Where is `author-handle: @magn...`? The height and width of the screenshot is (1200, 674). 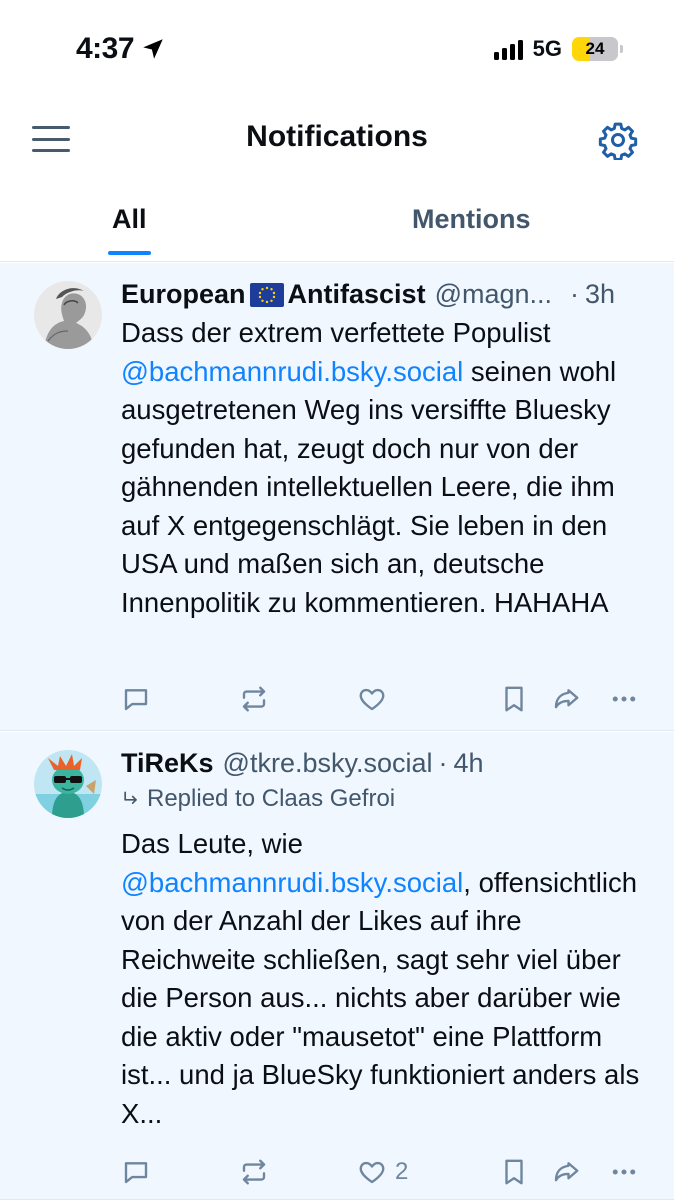 author-handle: @magn... is located at coordinates (493, 294).